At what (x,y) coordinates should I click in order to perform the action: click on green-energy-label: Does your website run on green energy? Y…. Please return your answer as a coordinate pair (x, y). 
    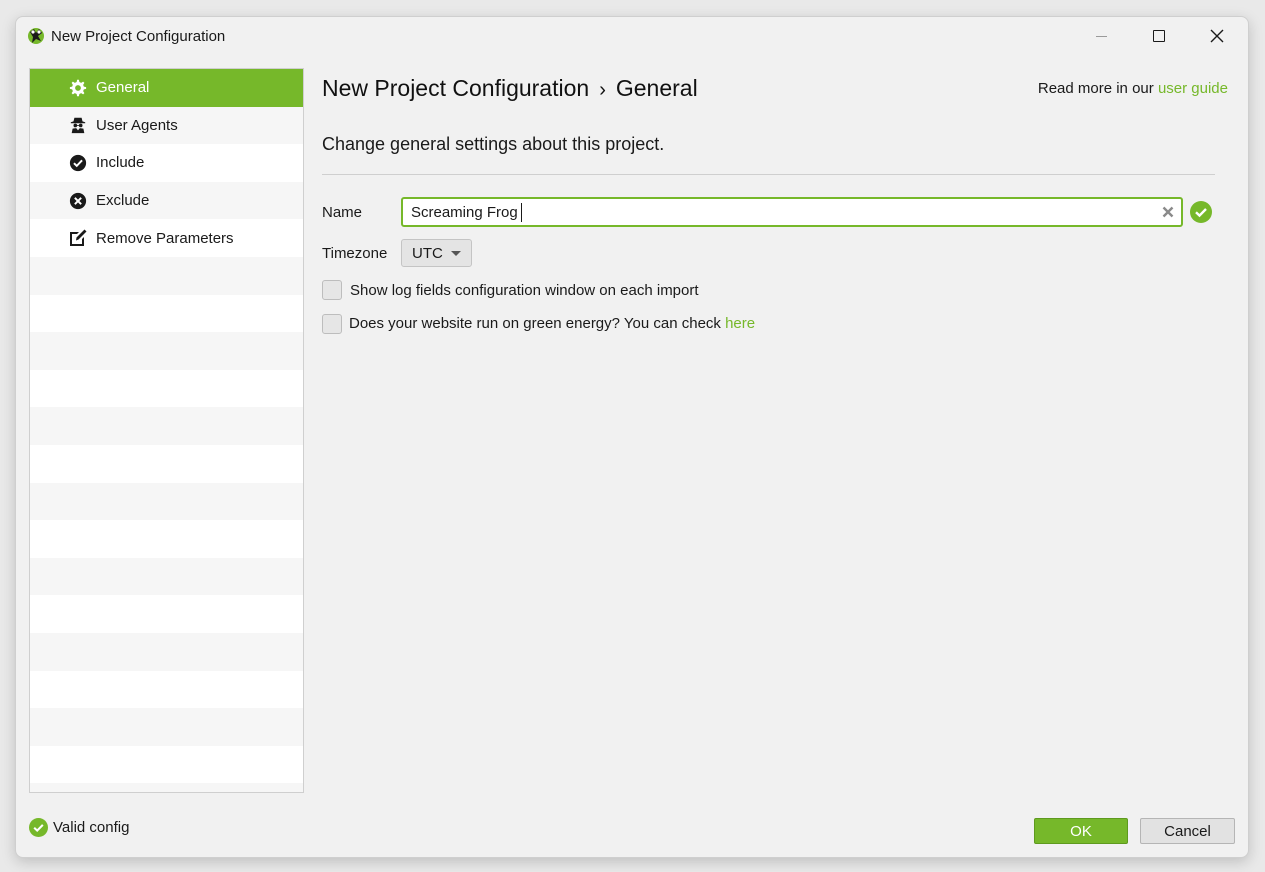
    Looking at the image, I should click on (552, 323).